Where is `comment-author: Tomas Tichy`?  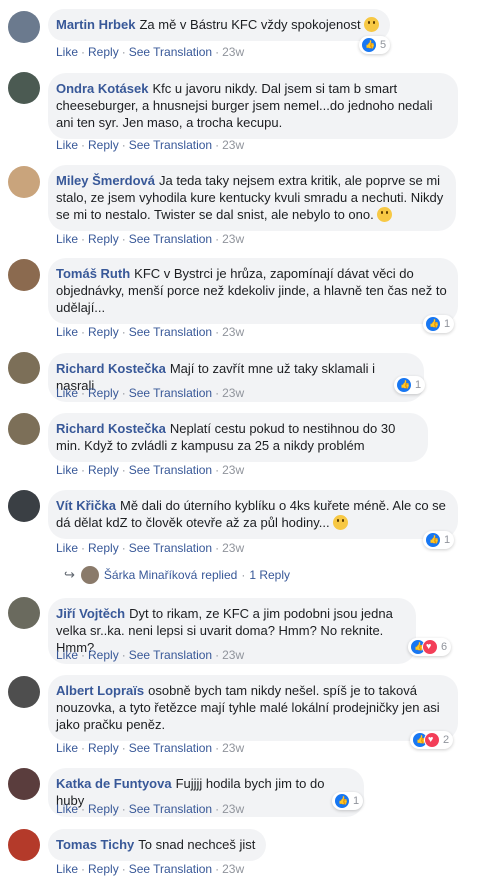
comment-author: Tomas Tichy is located at coordinates (95, 844).